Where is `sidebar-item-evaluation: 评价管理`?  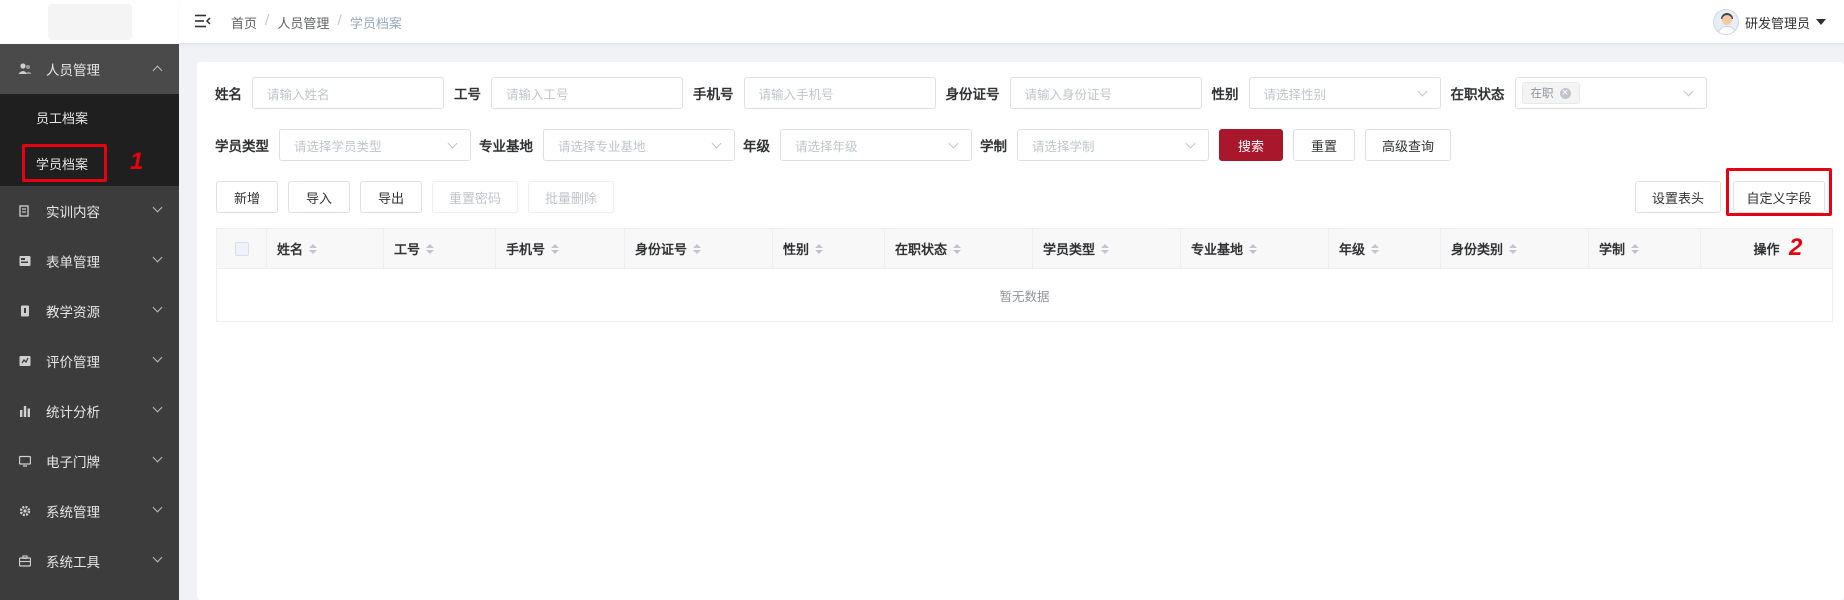 sidebar-item-evaluation: 评价管理 is located at coordinates (89, 361).